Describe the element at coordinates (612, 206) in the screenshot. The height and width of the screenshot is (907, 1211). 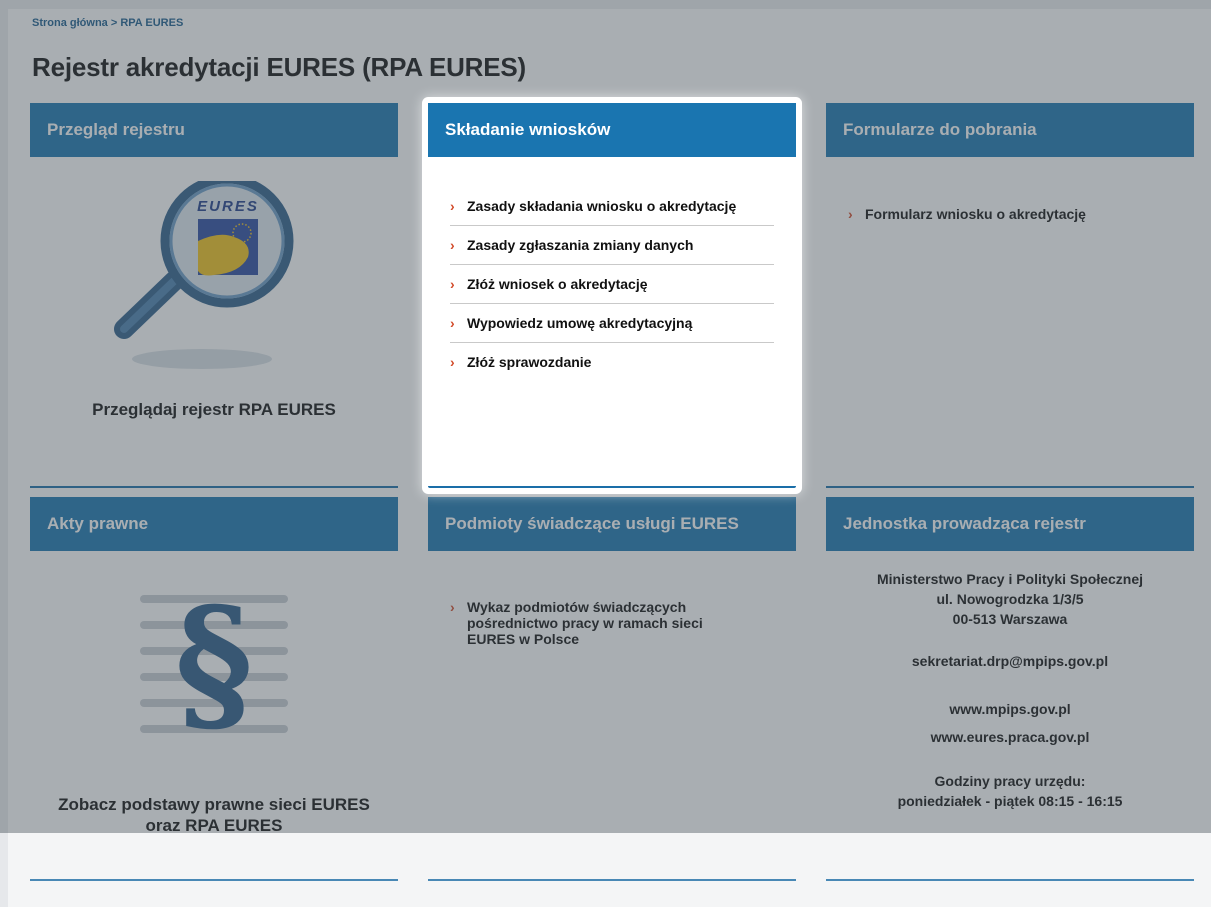
I see `link-zasady-skladania: › Zasady składania wniosku o akredytację` at that location.